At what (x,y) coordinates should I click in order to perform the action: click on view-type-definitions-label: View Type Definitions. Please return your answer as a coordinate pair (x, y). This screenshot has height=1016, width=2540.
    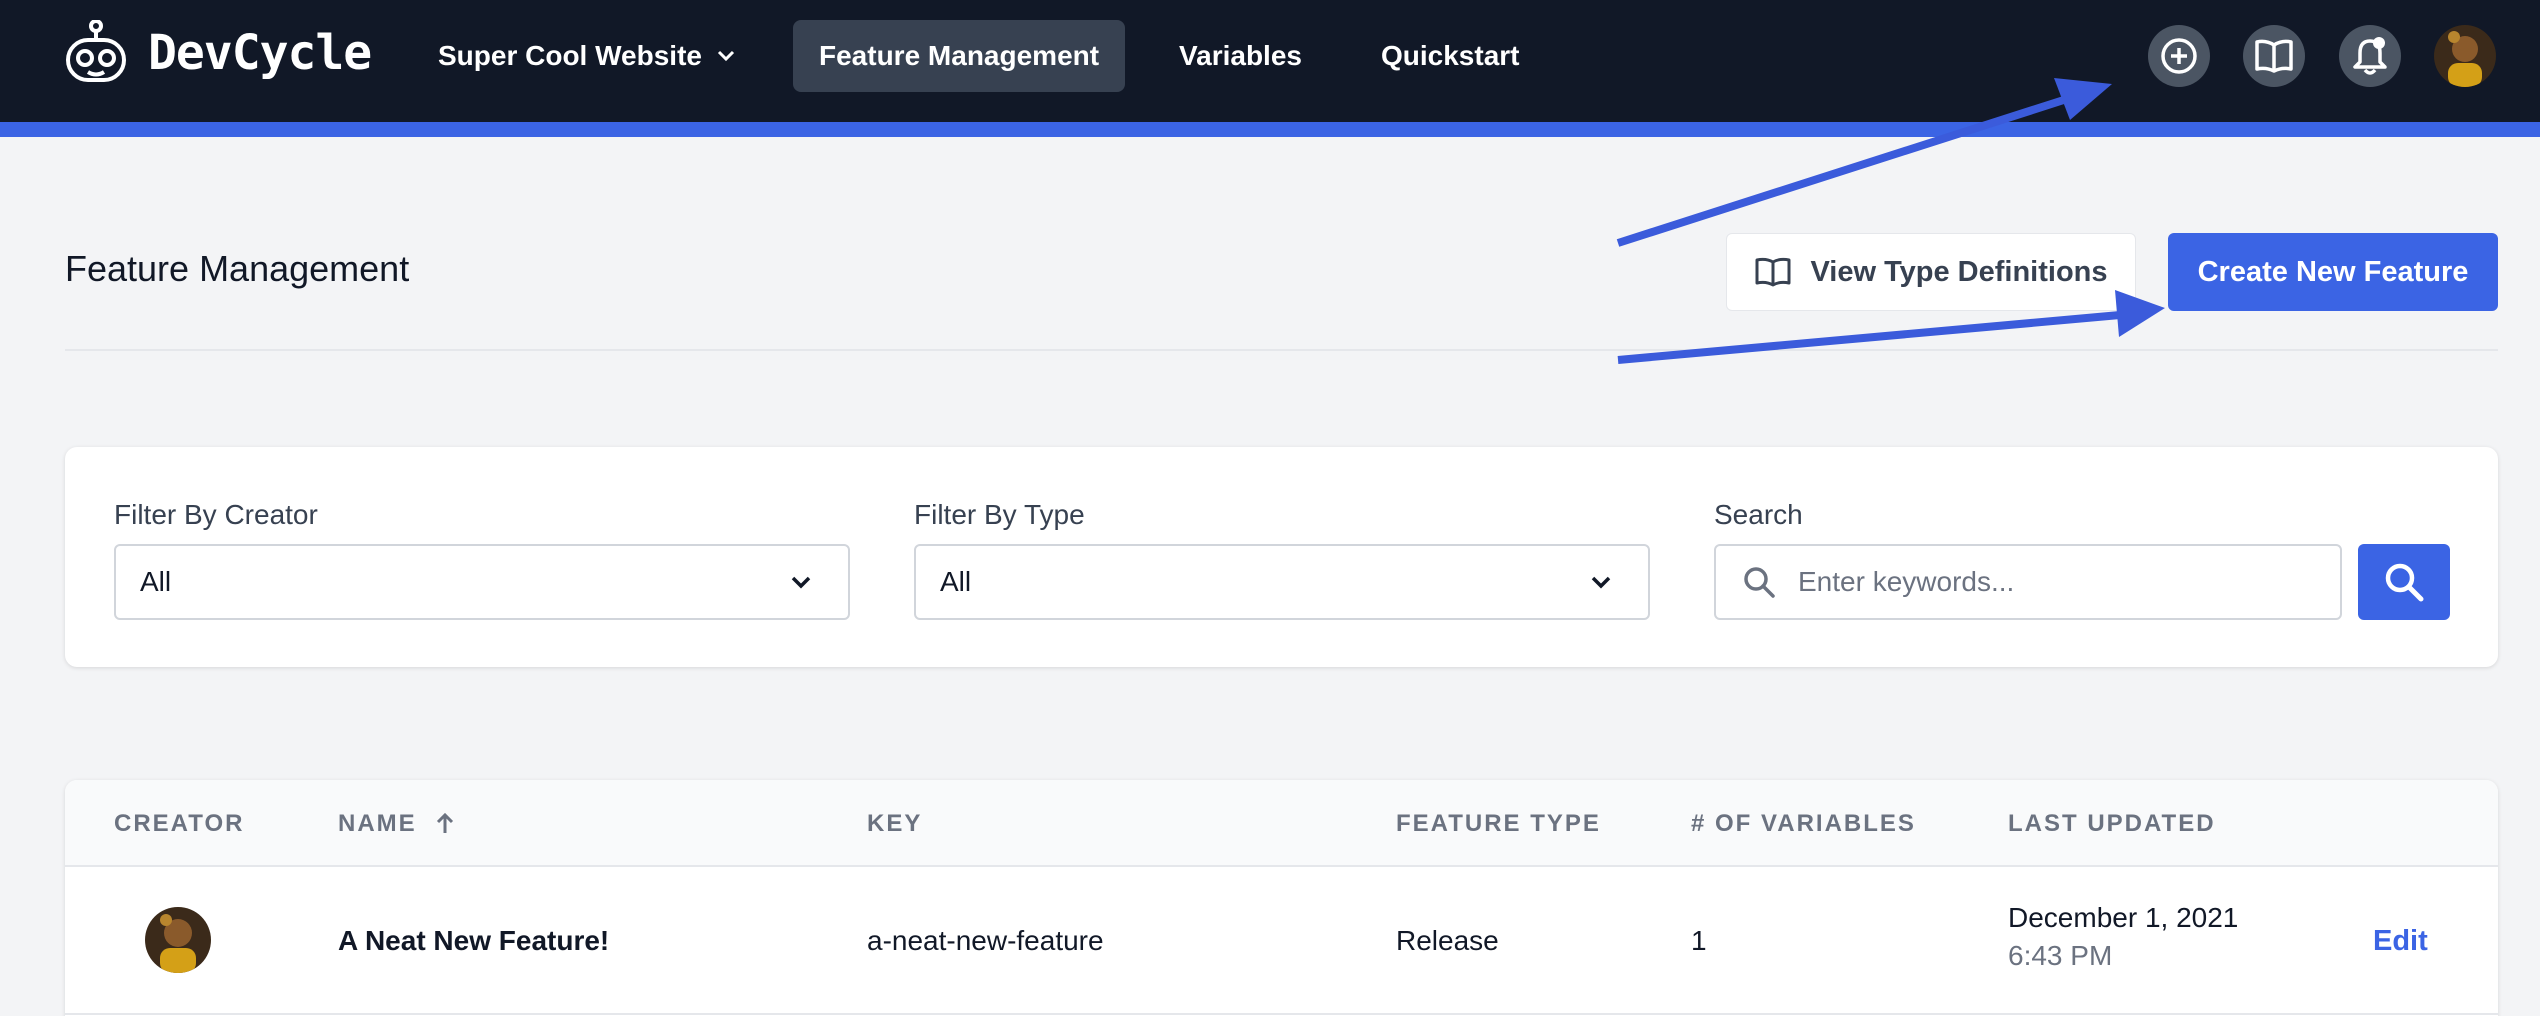
    Looking at the image, I should click on (1959, 271).